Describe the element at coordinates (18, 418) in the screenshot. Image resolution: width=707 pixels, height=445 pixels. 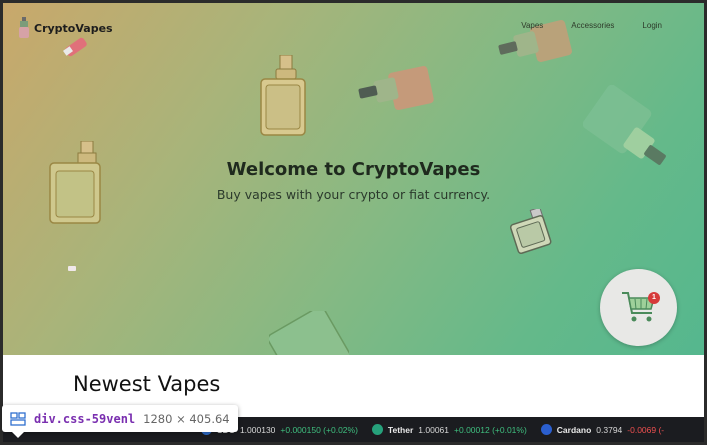
I see `grid-layout-icon` at that location.